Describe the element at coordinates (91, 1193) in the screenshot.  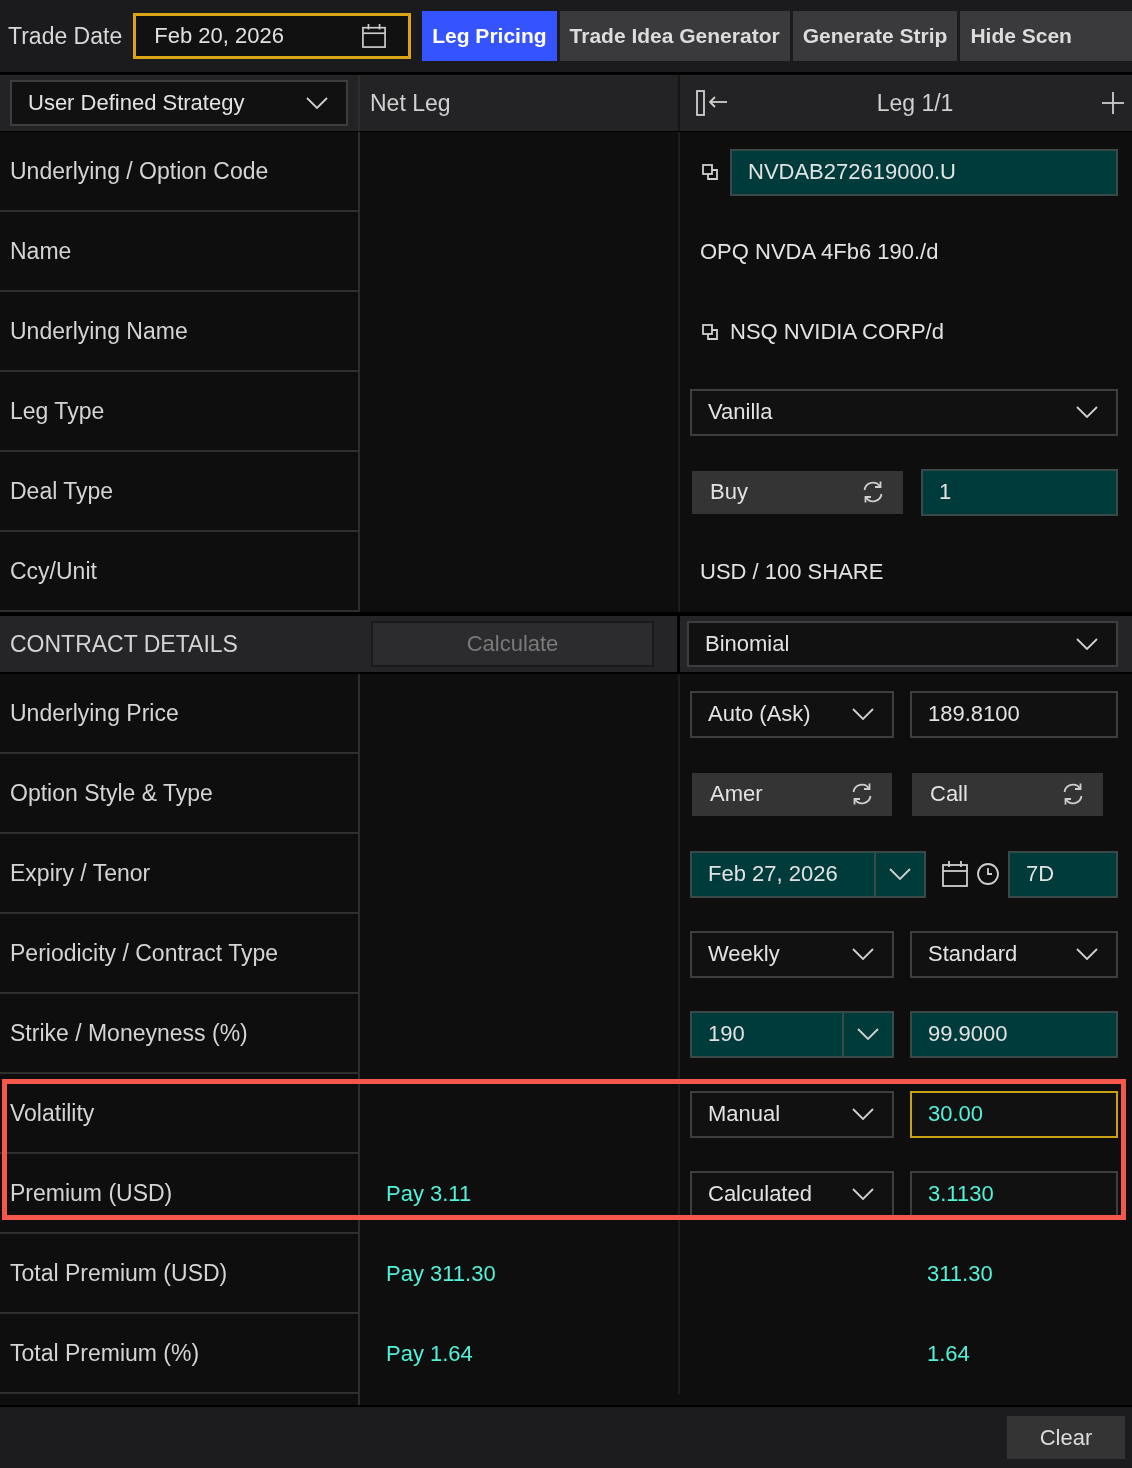
I see `field-label: Premium (USD)` at that location.